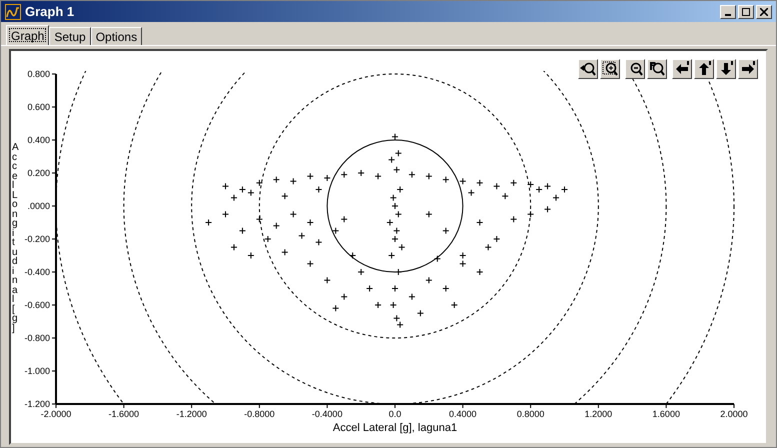  What do you see at coordinates (463, 414) in the screenshot?
I see `x-tick-label: 0.4000` at bounding box center [463, 414].